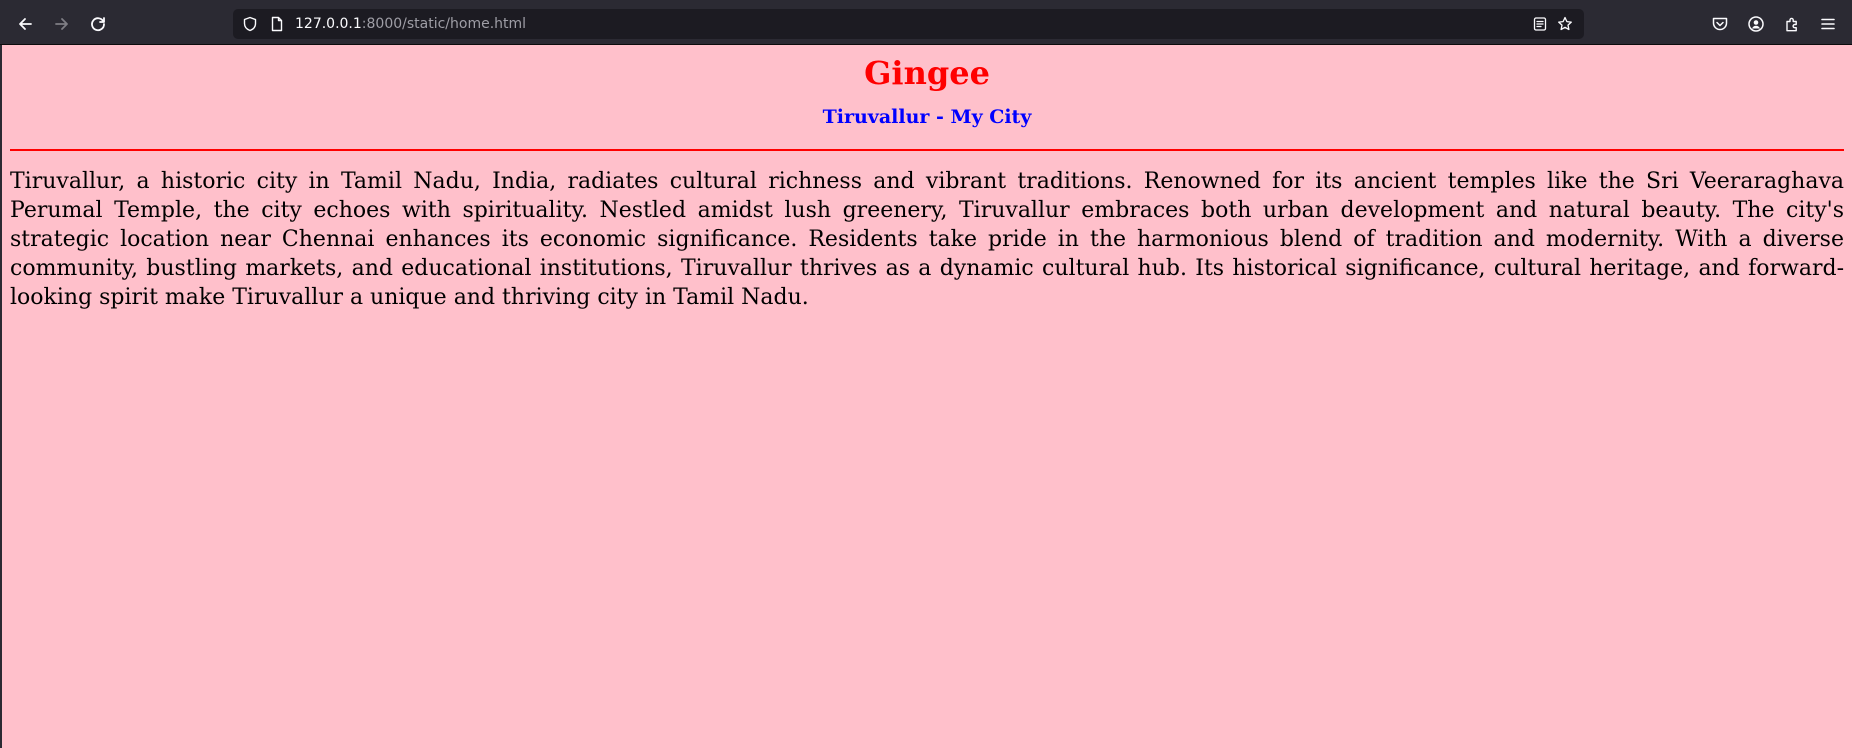  I want to click on forward-arrow-icon, so click(61, 24).